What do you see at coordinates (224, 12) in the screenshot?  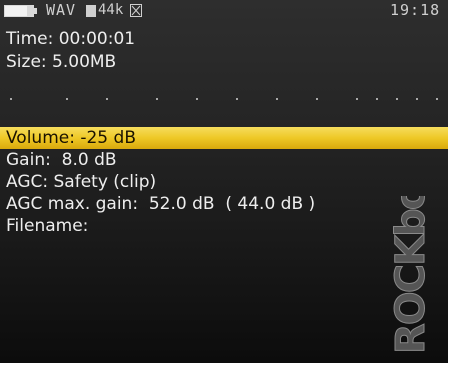 I see `status-bar: WAV 44k 19:18` at bounding box center [224, 12].